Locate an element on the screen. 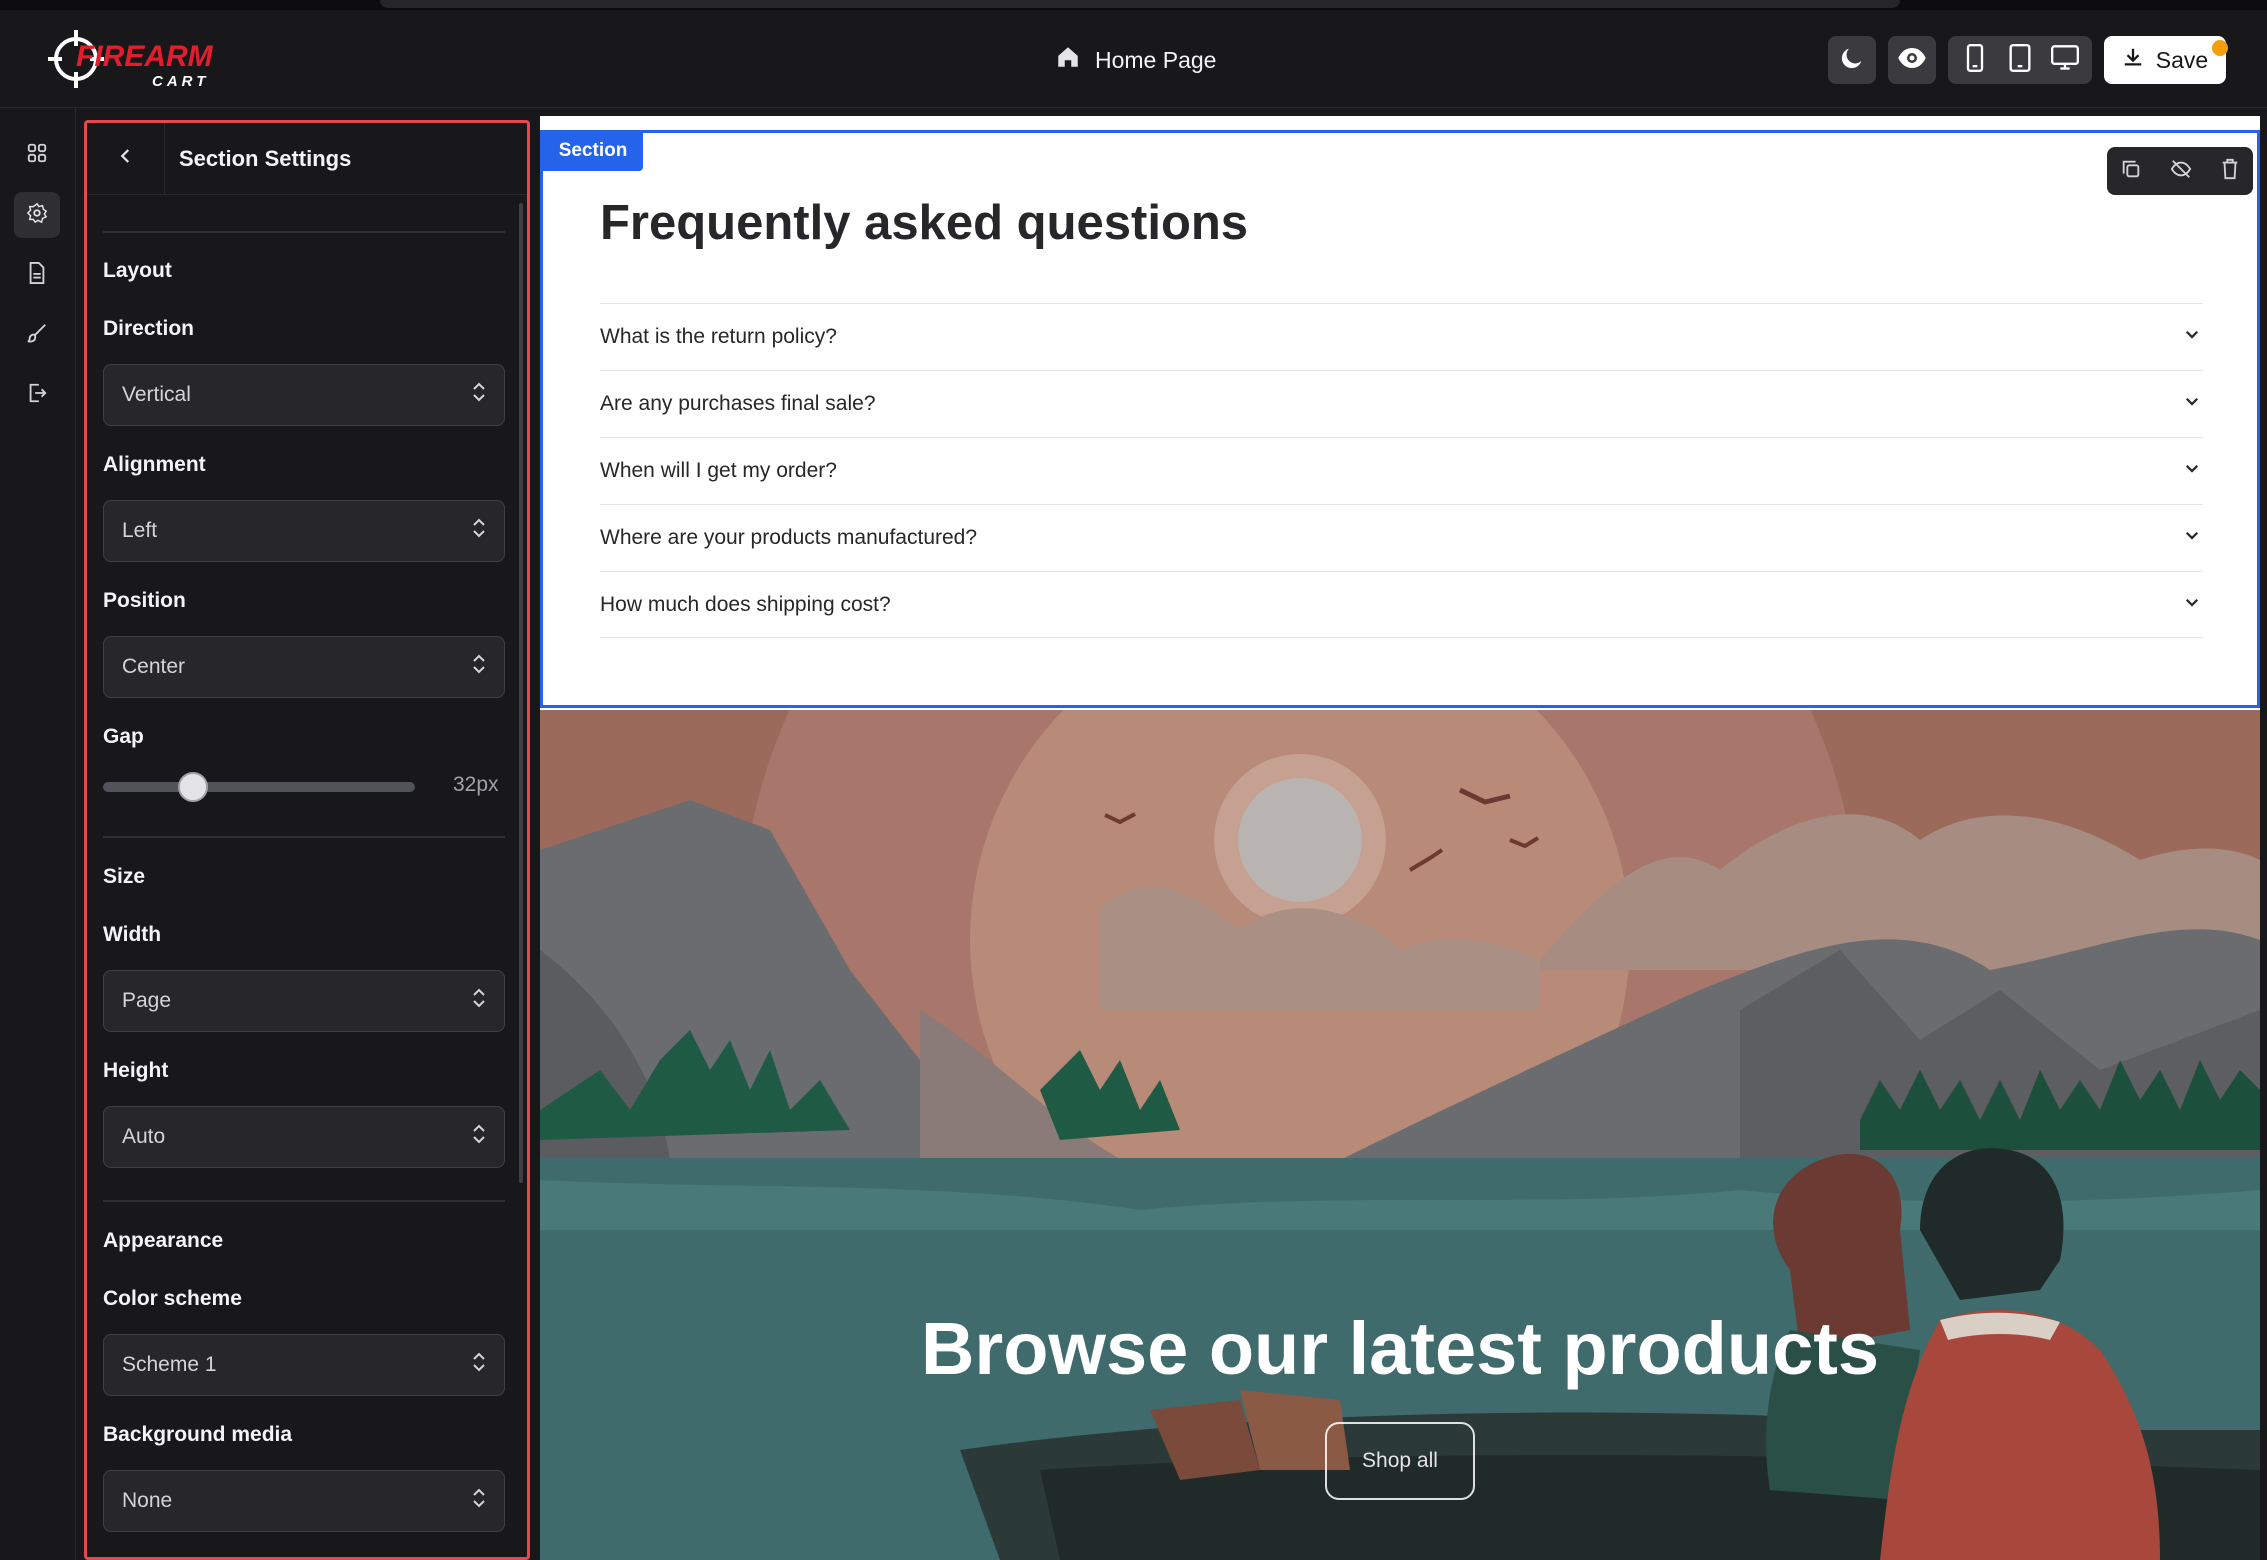 This screenshot has height=1560, width=2267. alignment-value: Left is located at coordinates (140, 530).